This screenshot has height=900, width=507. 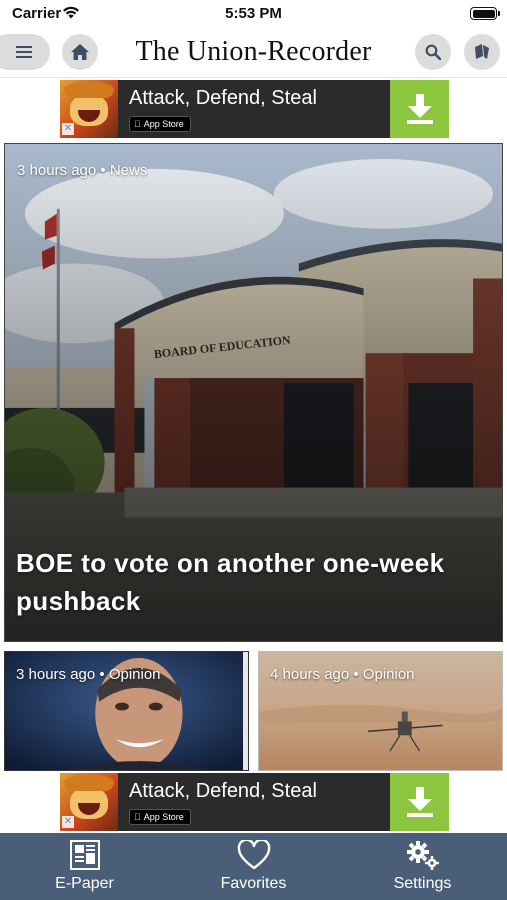 What do you see at coordinates (380, 711) in the screenshot?
I see `story-card: 4 hours ago • Opinion` at bounding box center [380, 711].